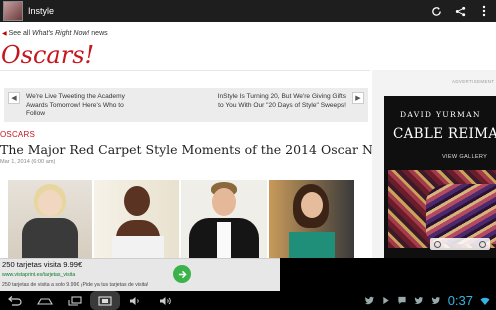  Describe the element at coordinates (473, 81) in the screenshot. I see `advertisement-label: ADVERTISEMENT` at that location.